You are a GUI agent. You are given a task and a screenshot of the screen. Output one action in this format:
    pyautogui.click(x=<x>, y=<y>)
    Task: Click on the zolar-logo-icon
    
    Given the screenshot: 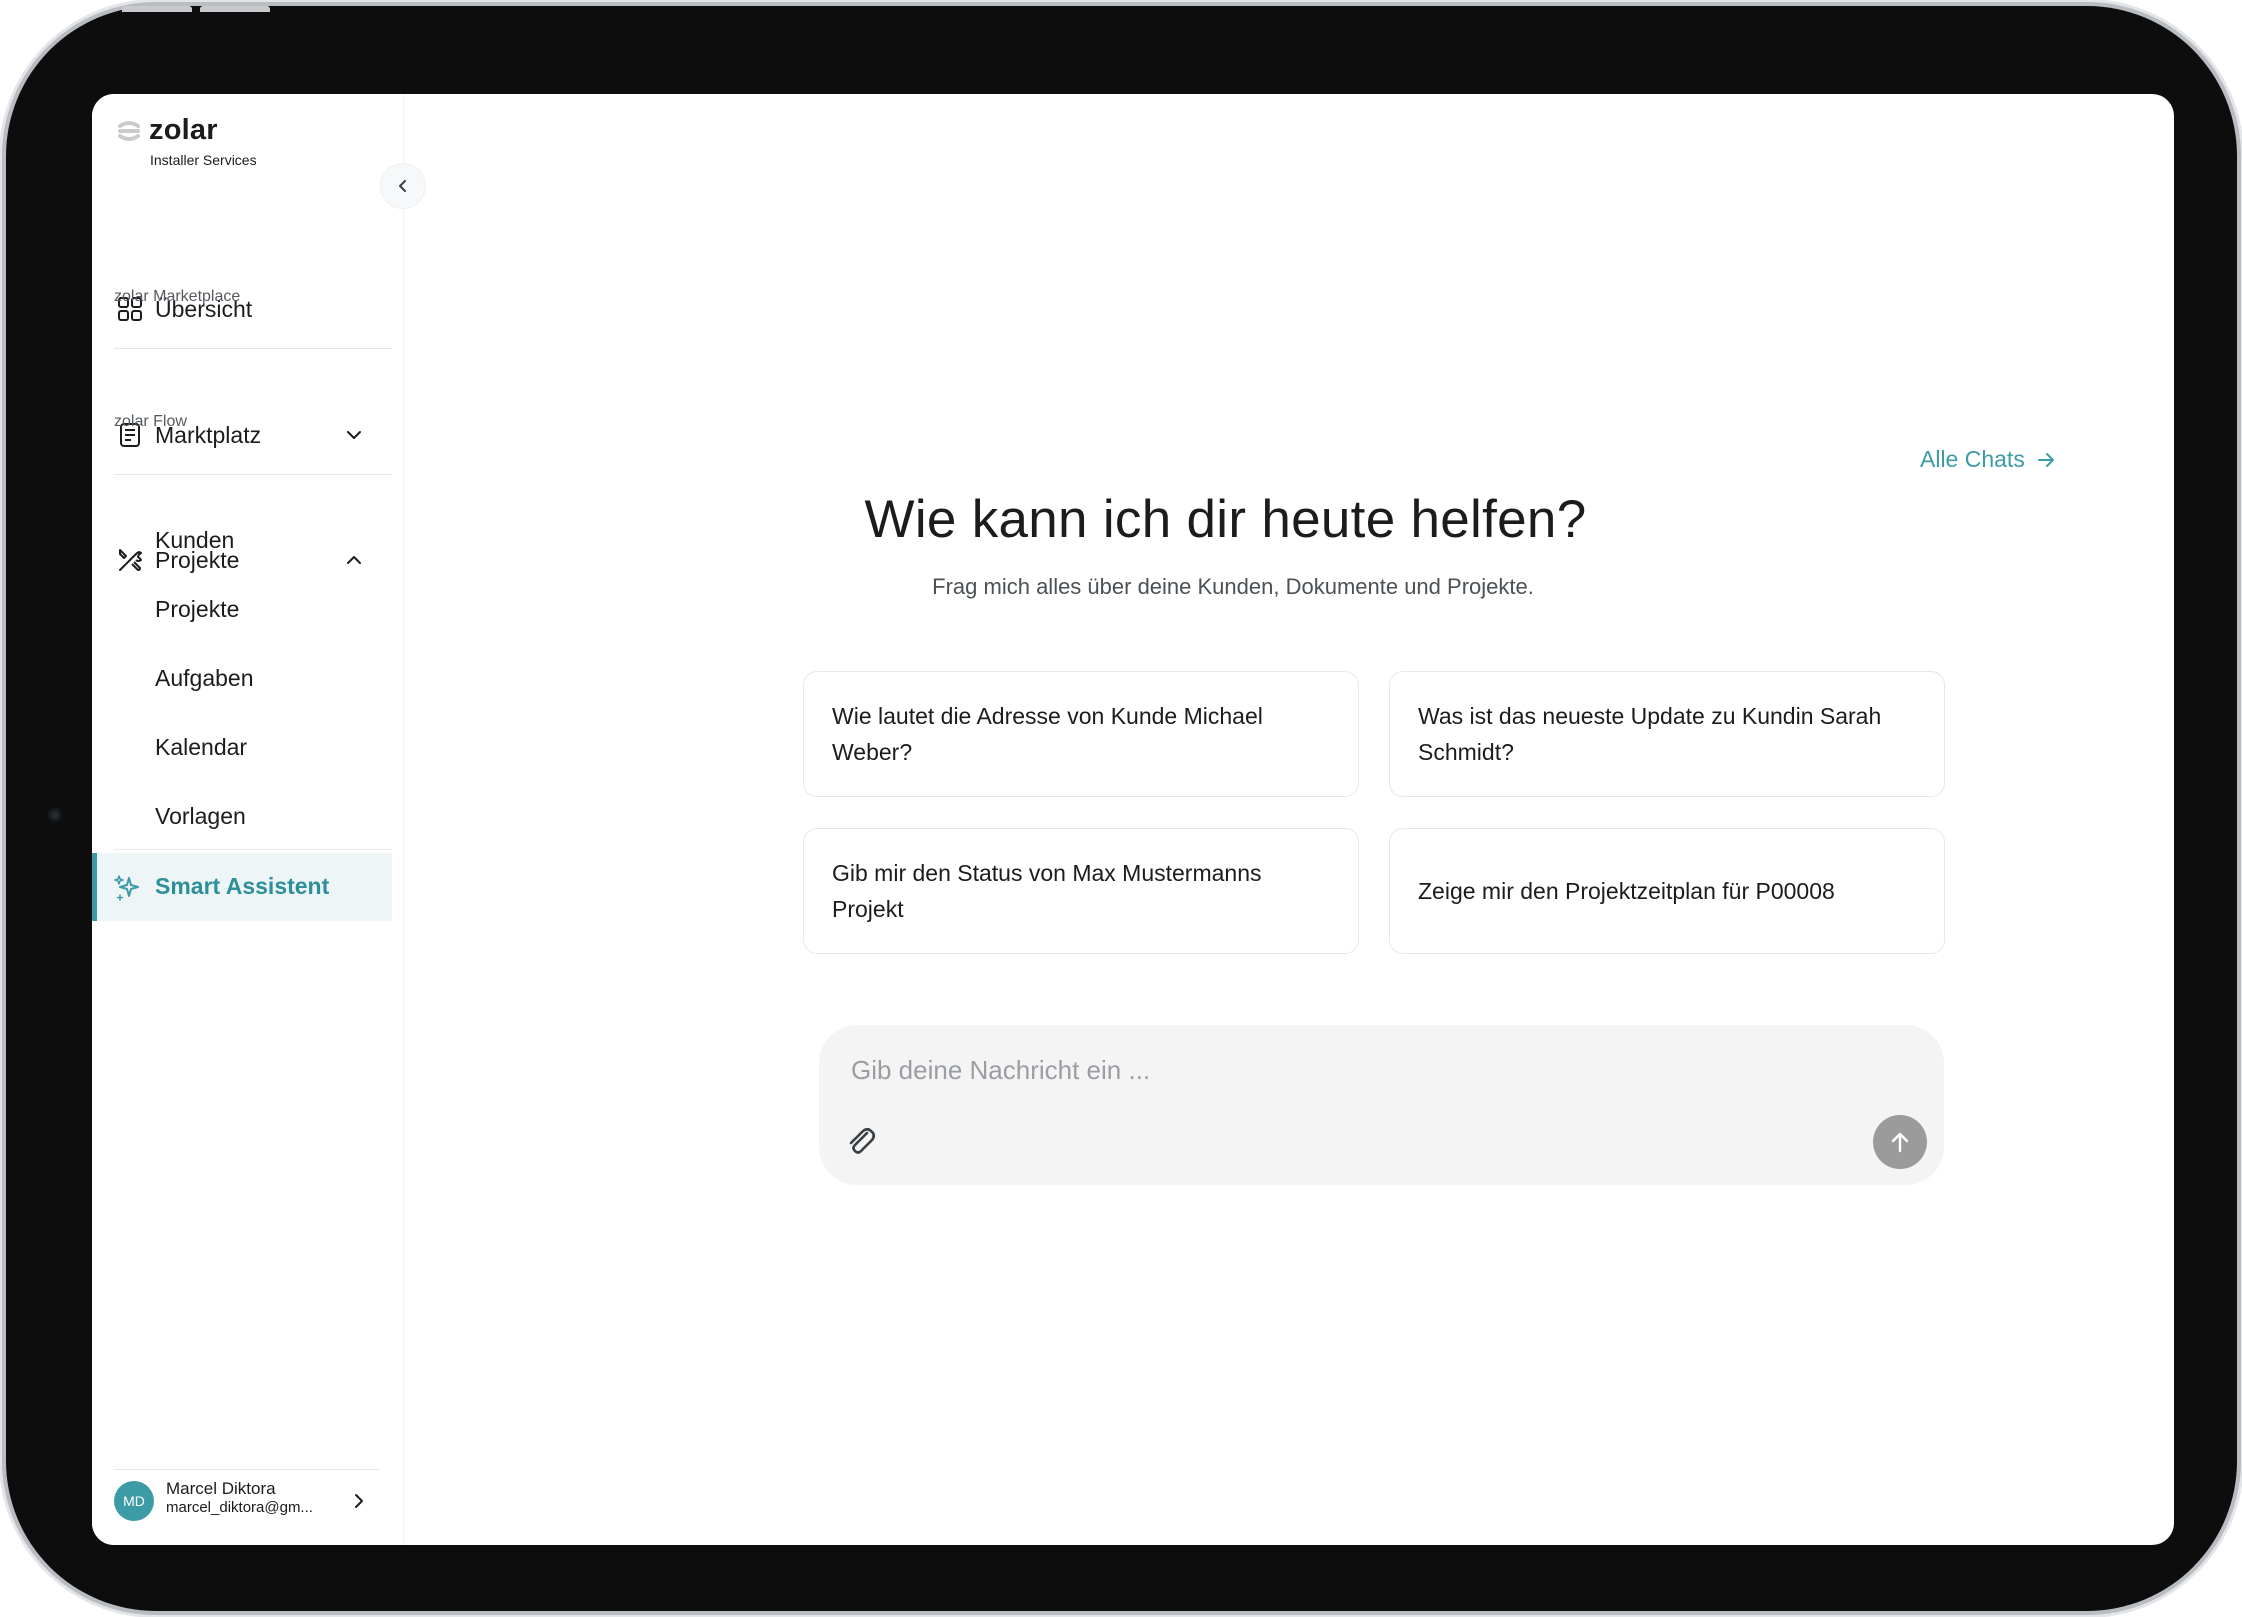 What is the action you would take?
    pyautogui.click(x=129, y=131)
    